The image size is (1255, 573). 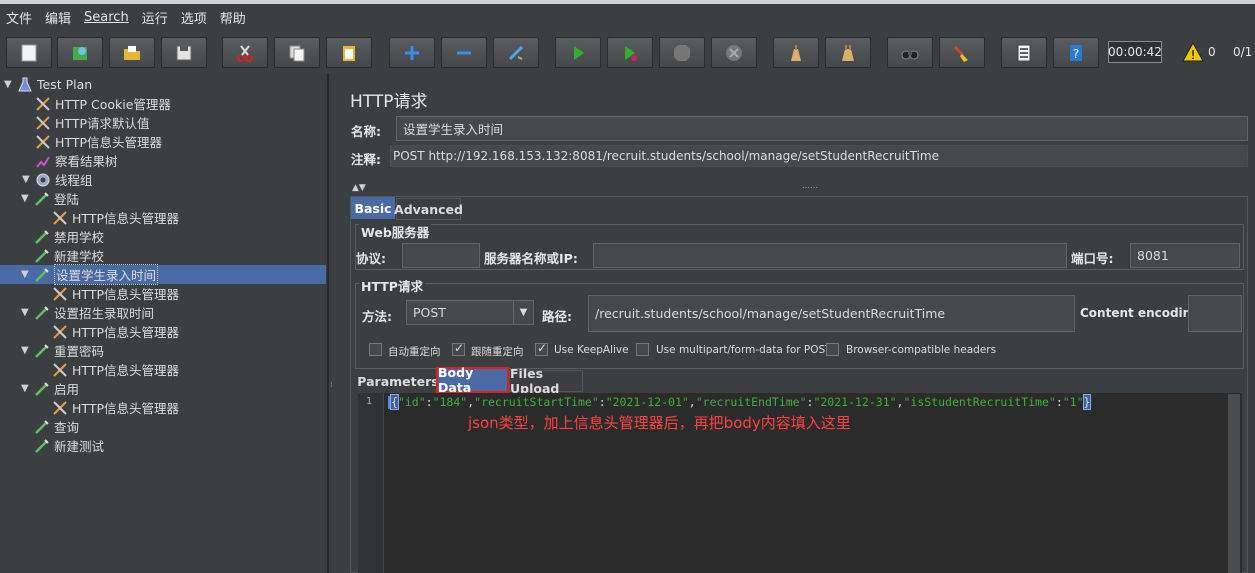 What do you see at coordinates (50, 426) in the screenshot?
I see `tree-node: 查询` at bounding box center [50, 426].